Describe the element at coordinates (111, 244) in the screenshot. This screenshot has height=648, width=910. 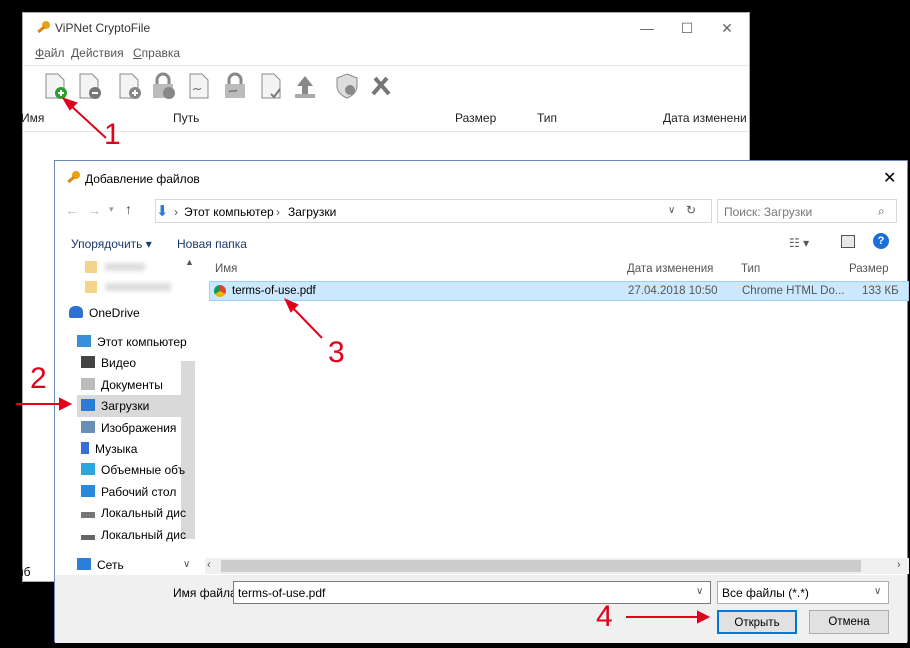
I see `organize-button: Упорядочить ▾` at that location.